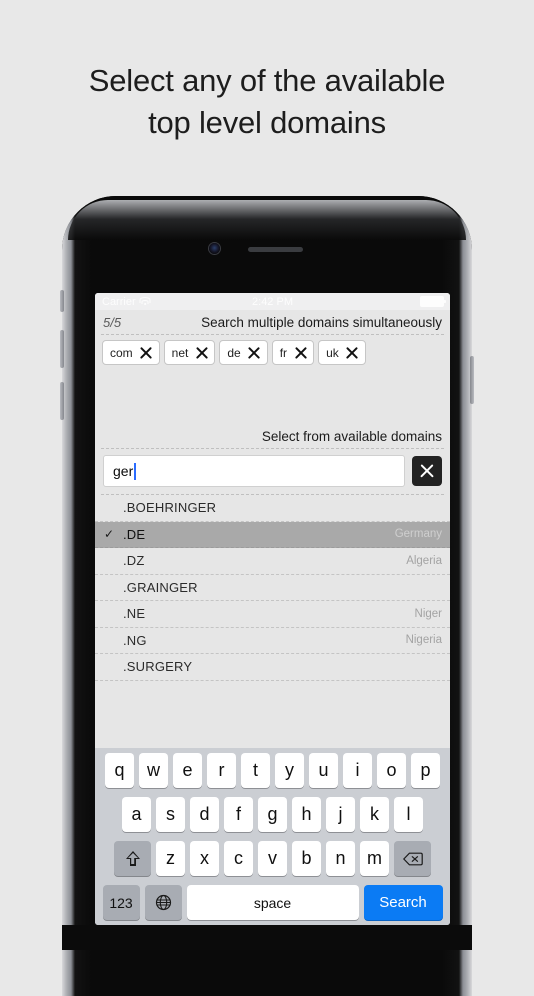 The image size is (534, 996). Describe the element at coordinates (238, 814) in the screenshot. I see `key-f: f` at that location.